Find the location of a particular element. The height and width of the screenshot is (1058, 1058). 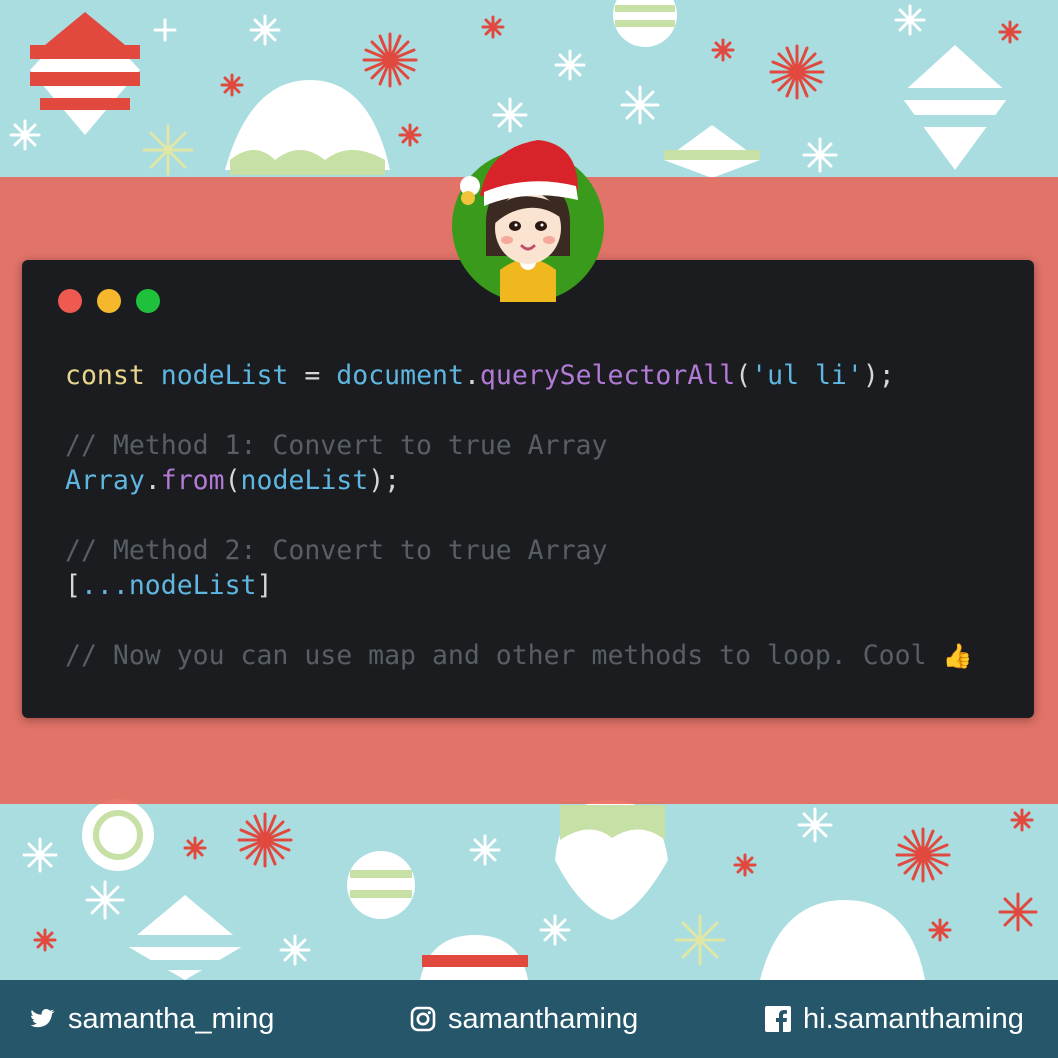

facebook-icon is located at coordinates (778, 1019).